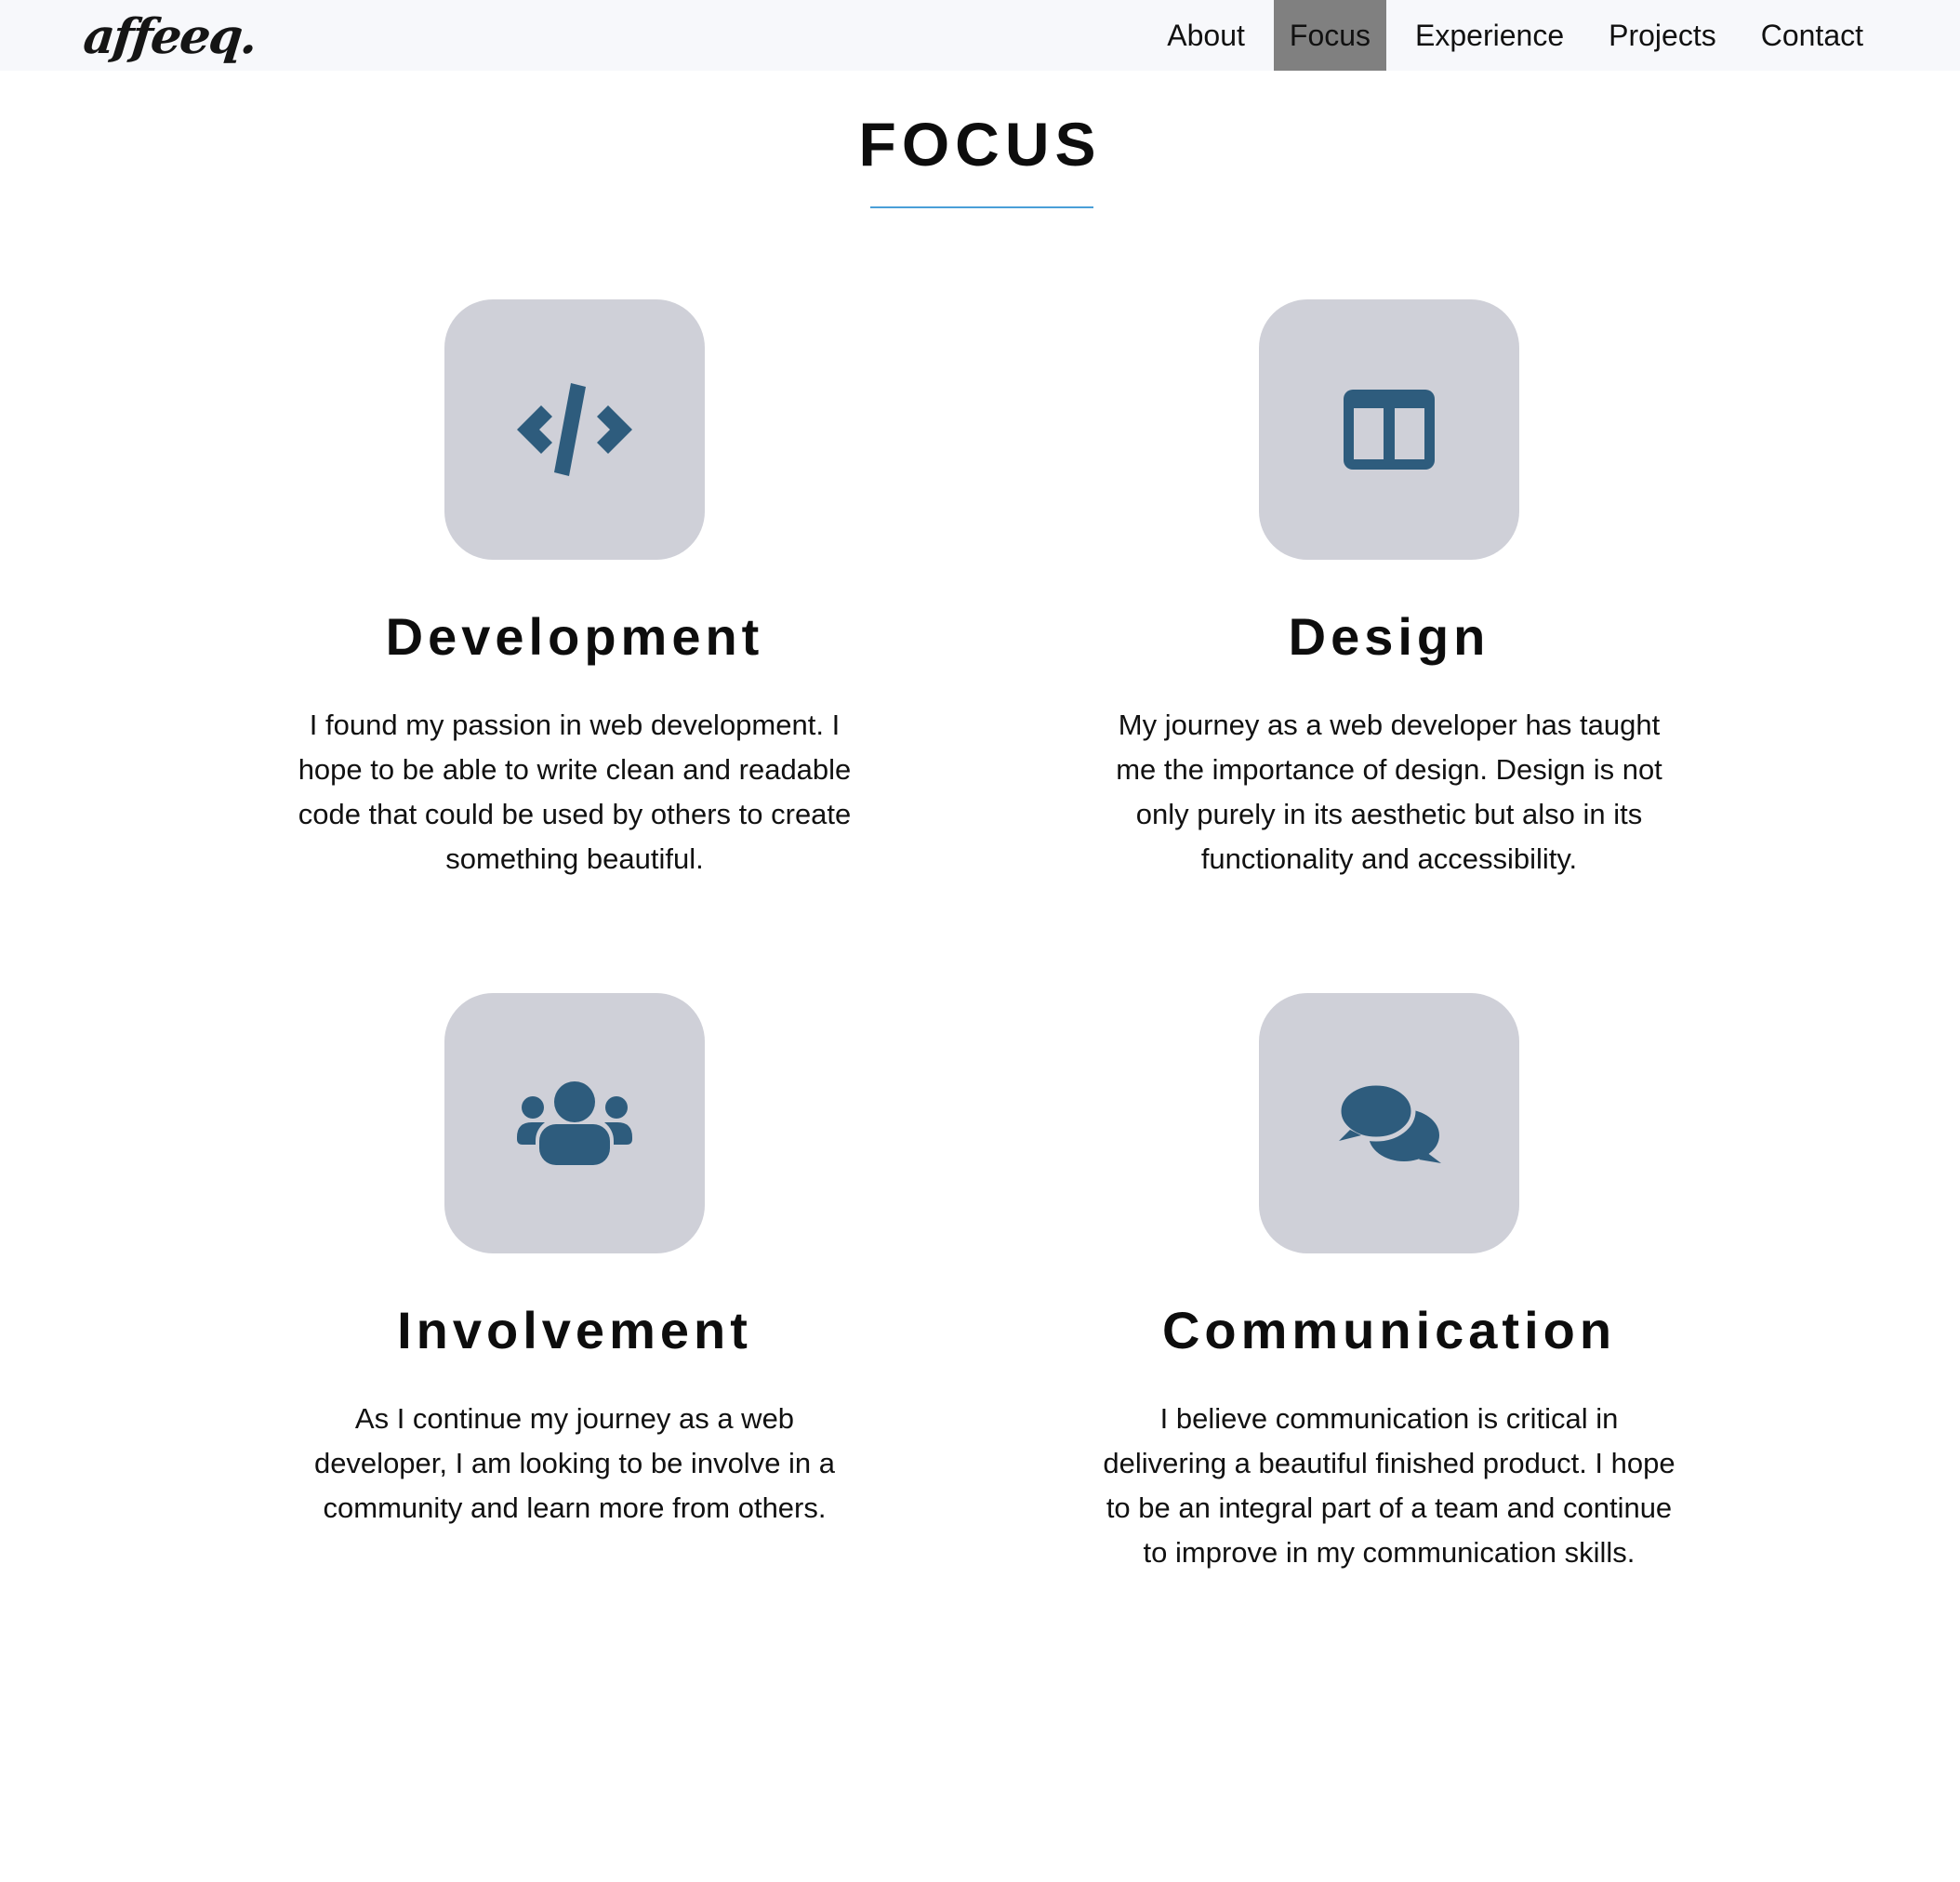  What do you see at coordinates (169, 37) in the screenshot?
I see `site-logo: affeeq.` at bounding box center [169, 37].